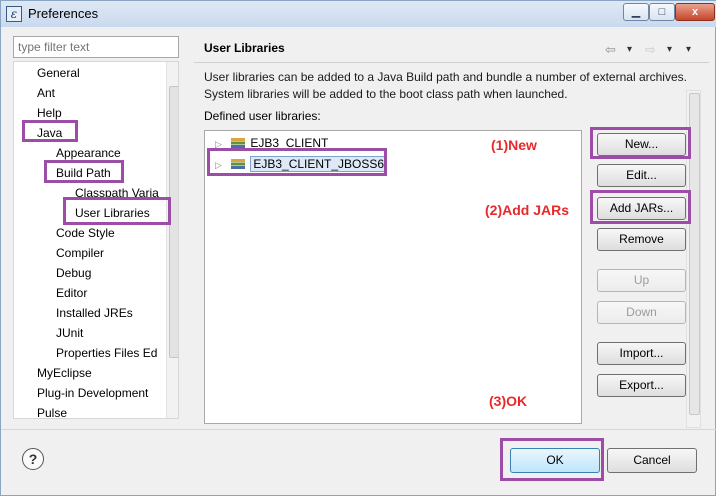 This screenshot has height=496, width=716. Describe the element at coordinates (117, 211) in the screenshot. I see `highlight-user-libraries` at that location.